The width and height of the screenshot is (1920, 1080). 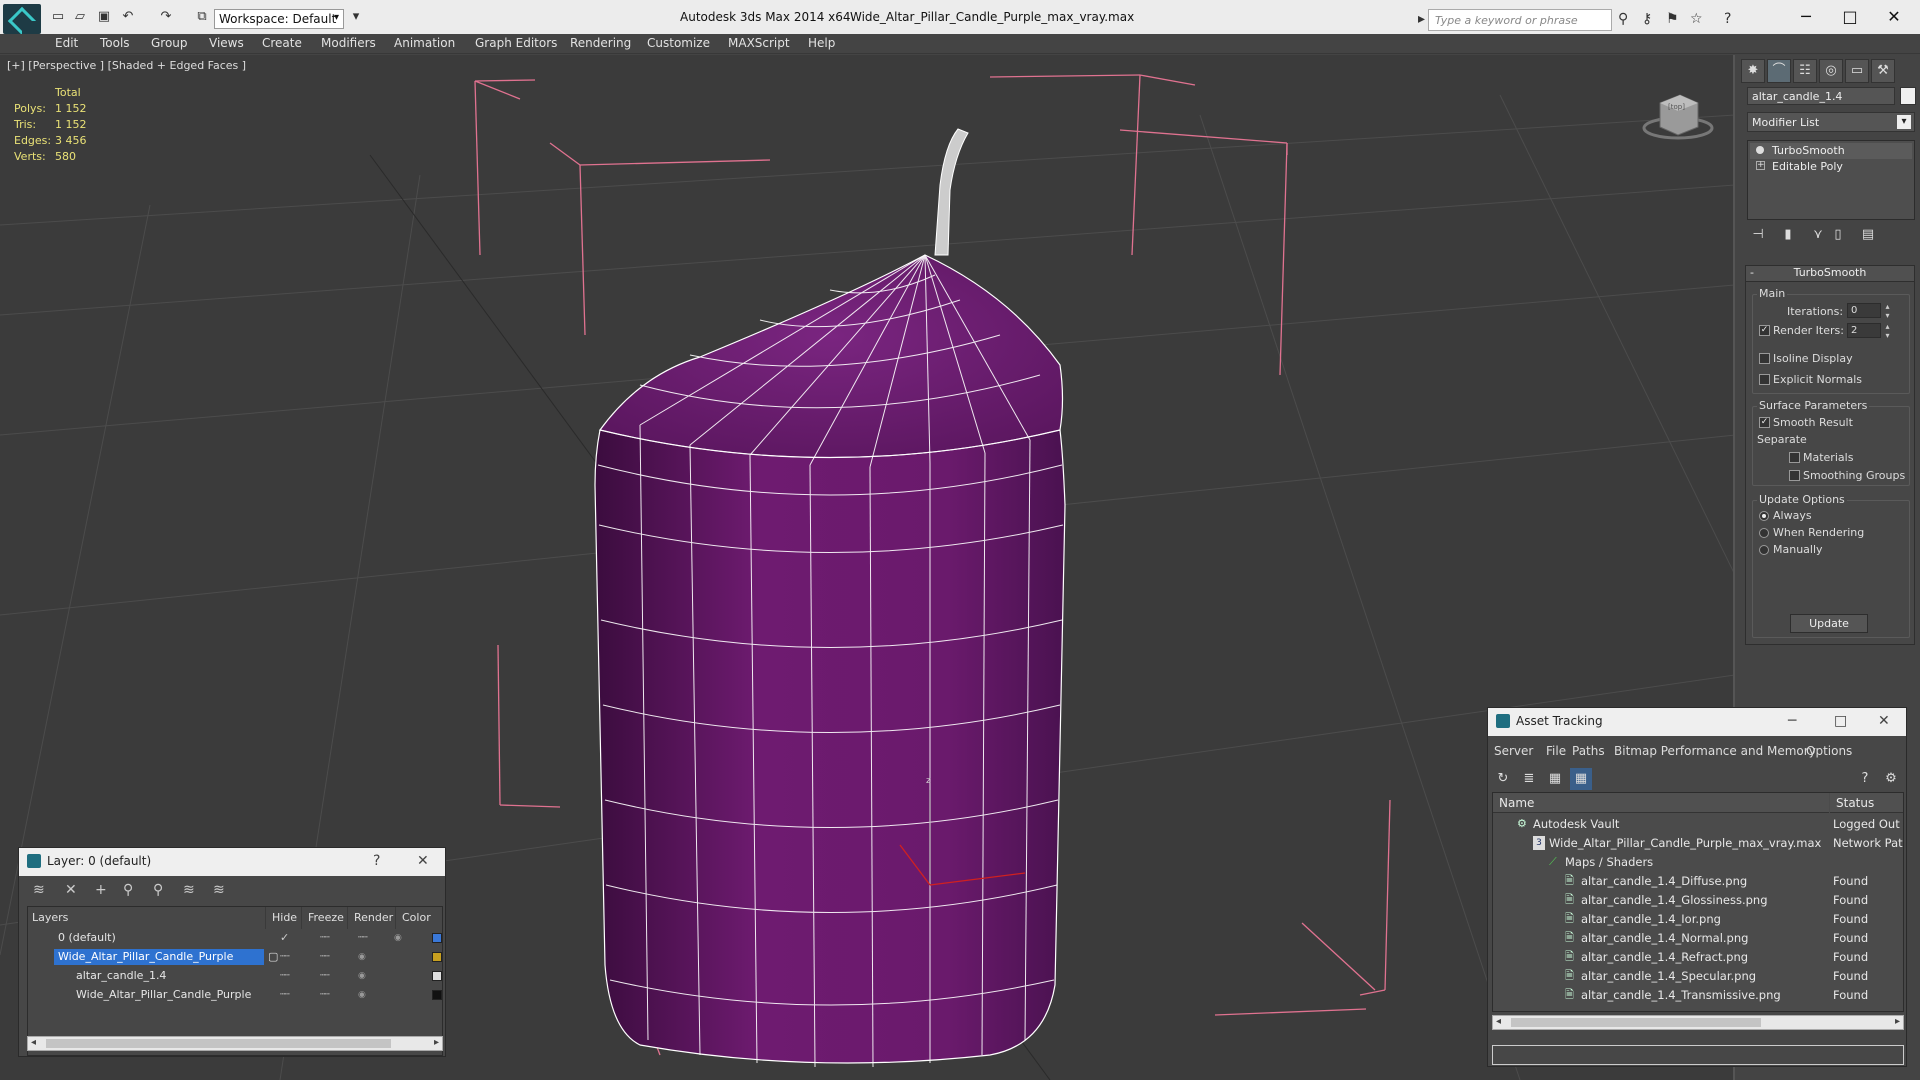 I want to click on binoculars-icon: ⚲, so click(x=1623, y=19).